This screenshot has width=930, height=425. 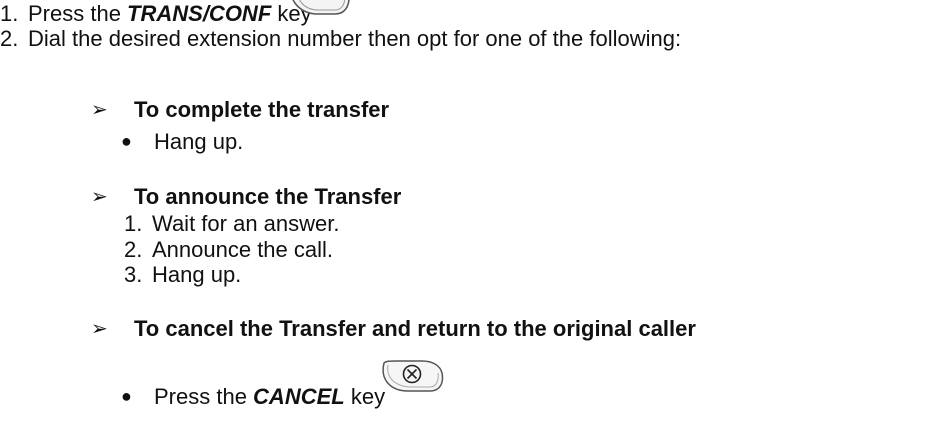 I want to click on step-2-number: 2., so click(x=9, y=38).